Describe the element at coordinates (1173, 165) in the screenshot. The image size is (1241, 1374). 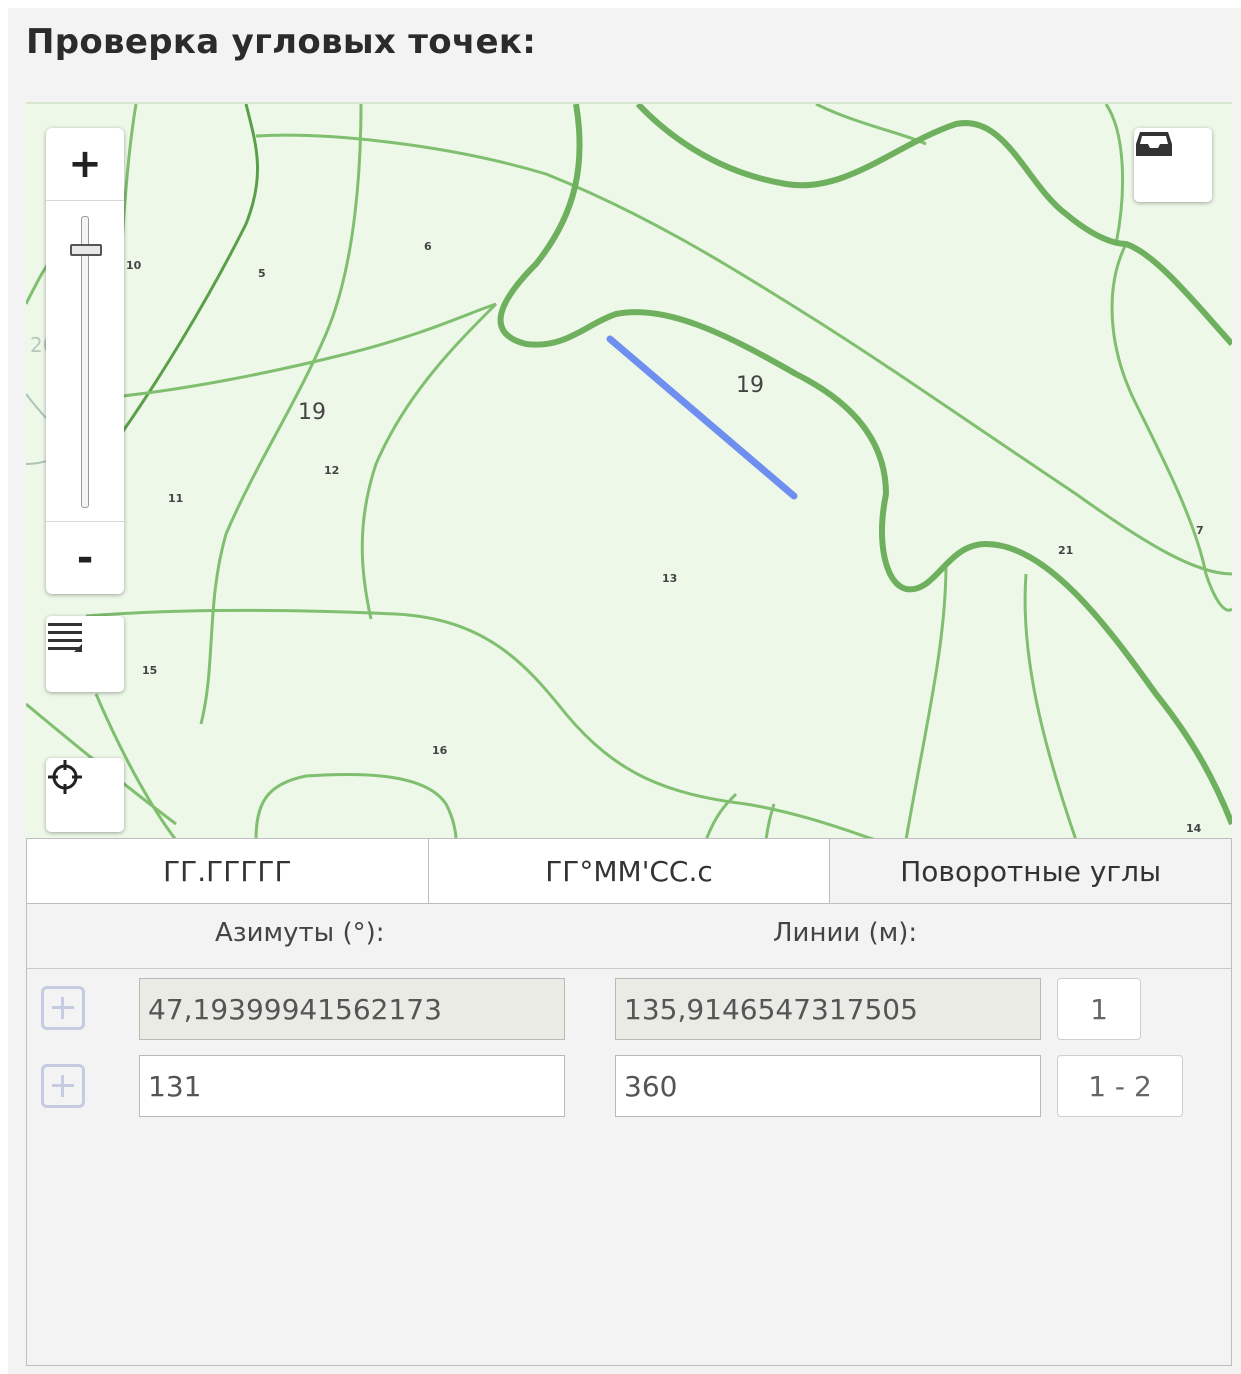
I see `export-button` at that location.